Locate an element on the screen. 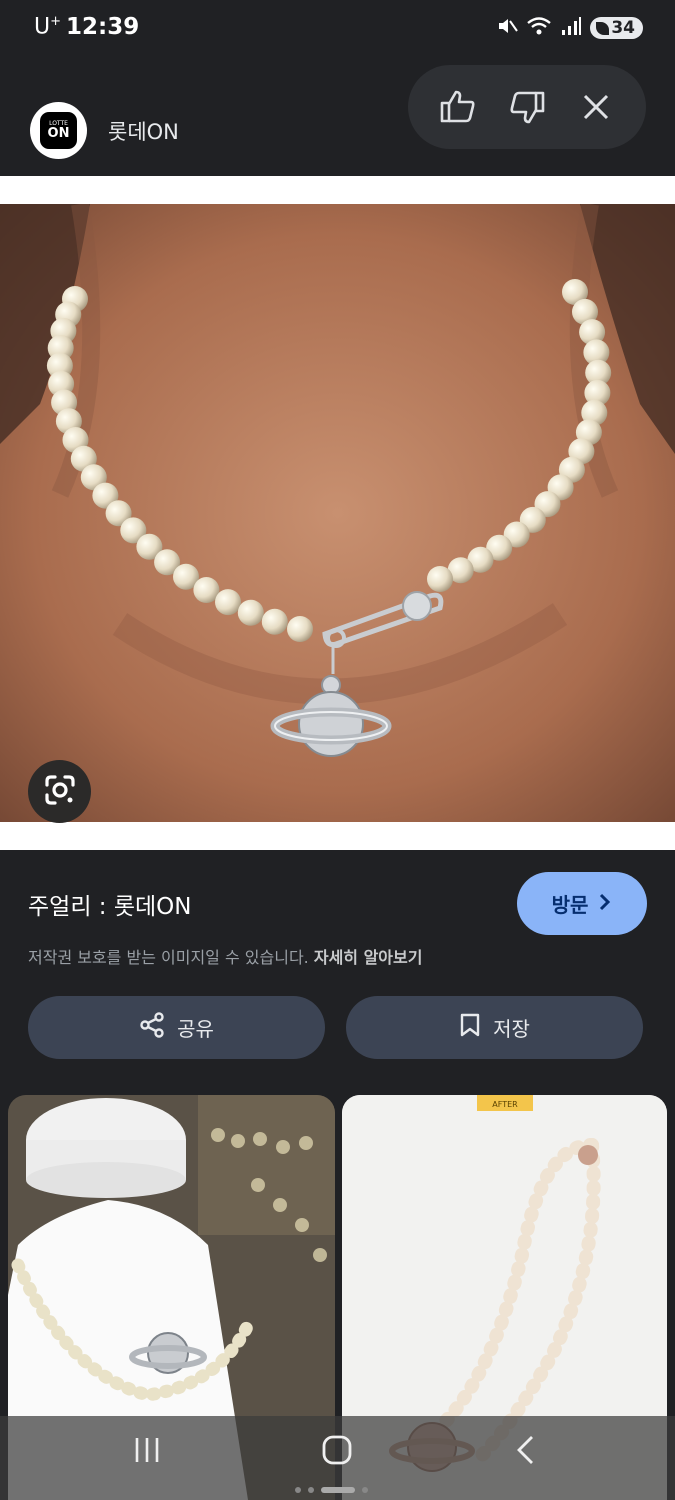 The height and width of the screenshot is (1500, 675). chevron-right-icon is located at coordinates (605, 904).